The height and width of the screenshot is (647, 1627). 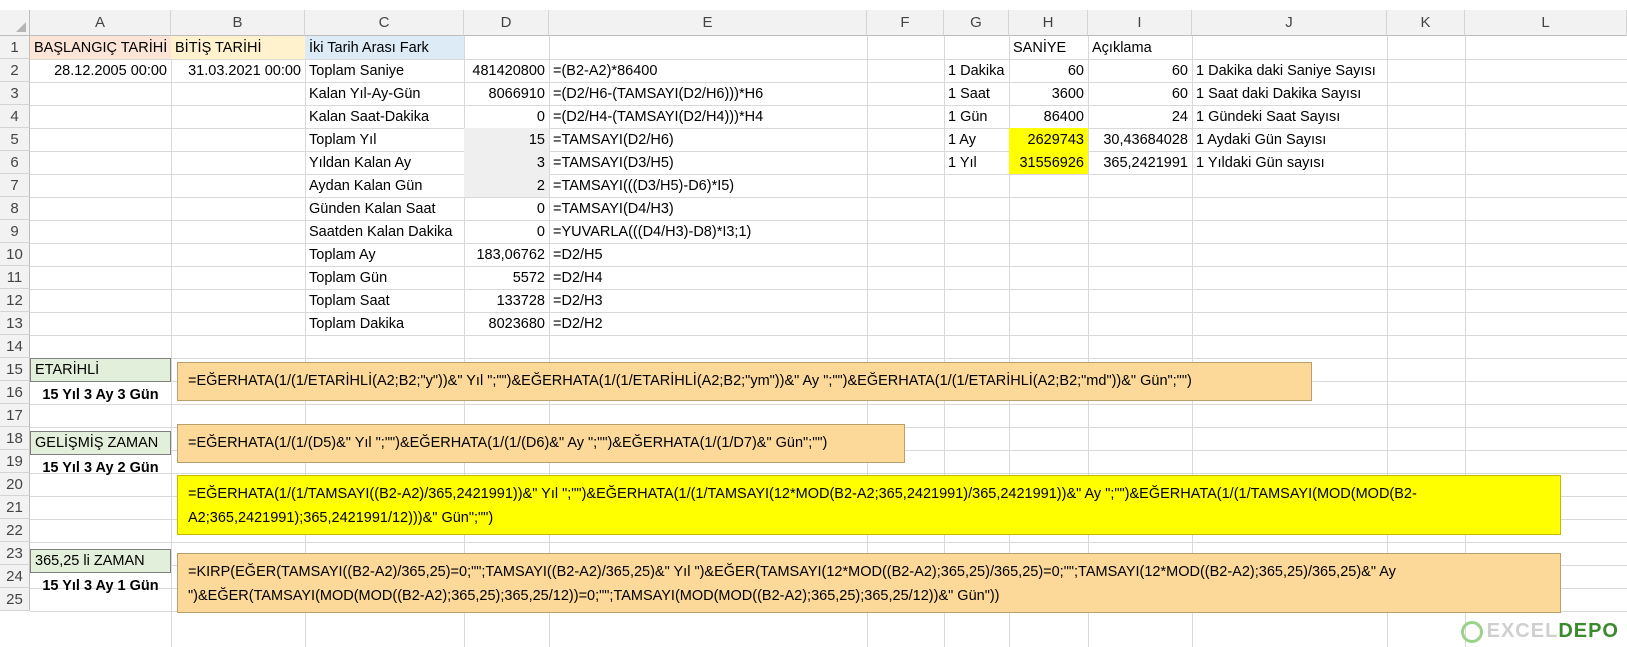 I want to click on column-header-A: A, so click(x=100, y=23).